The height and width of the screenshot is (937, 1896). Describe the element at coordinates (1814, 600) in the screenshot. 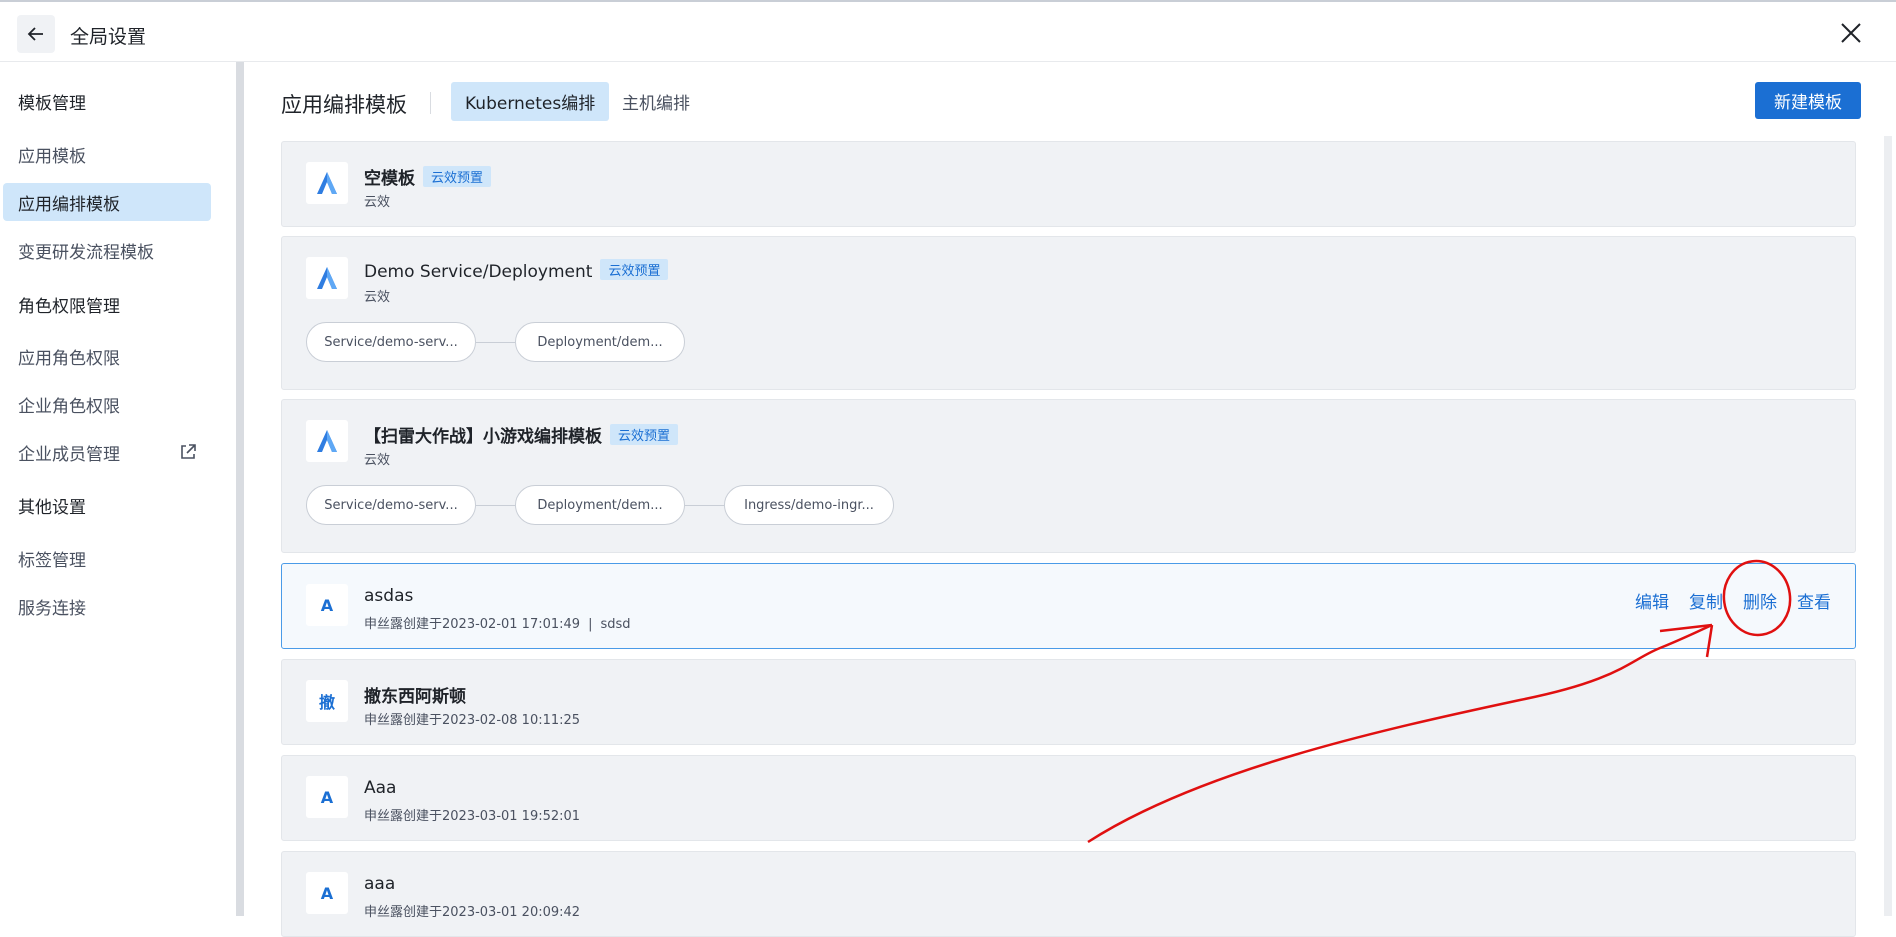

I see `view-button: 查看` at that location.